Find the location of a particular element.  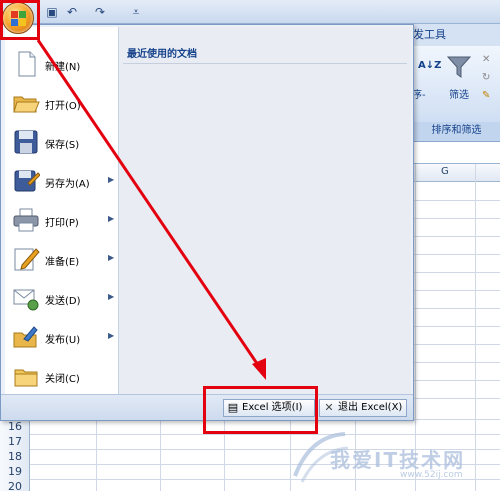

menu-item-label: 新建(N) is located at coordinates (63, 67).